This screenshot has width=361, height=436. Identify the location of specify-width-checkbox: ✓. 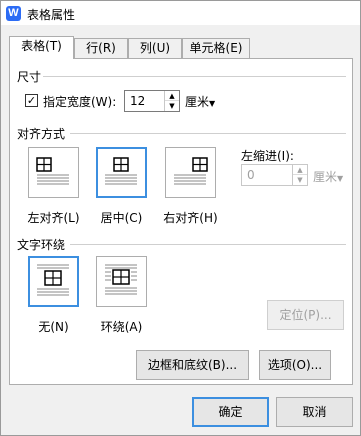
(31, 100).